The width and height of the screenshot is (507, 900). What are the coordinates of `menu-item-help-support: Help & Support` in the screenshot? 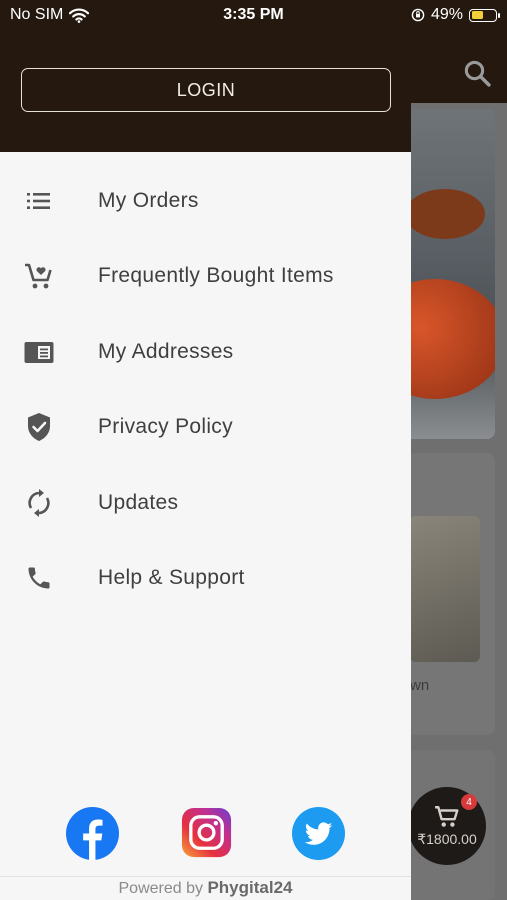 It's located at (205, 579).